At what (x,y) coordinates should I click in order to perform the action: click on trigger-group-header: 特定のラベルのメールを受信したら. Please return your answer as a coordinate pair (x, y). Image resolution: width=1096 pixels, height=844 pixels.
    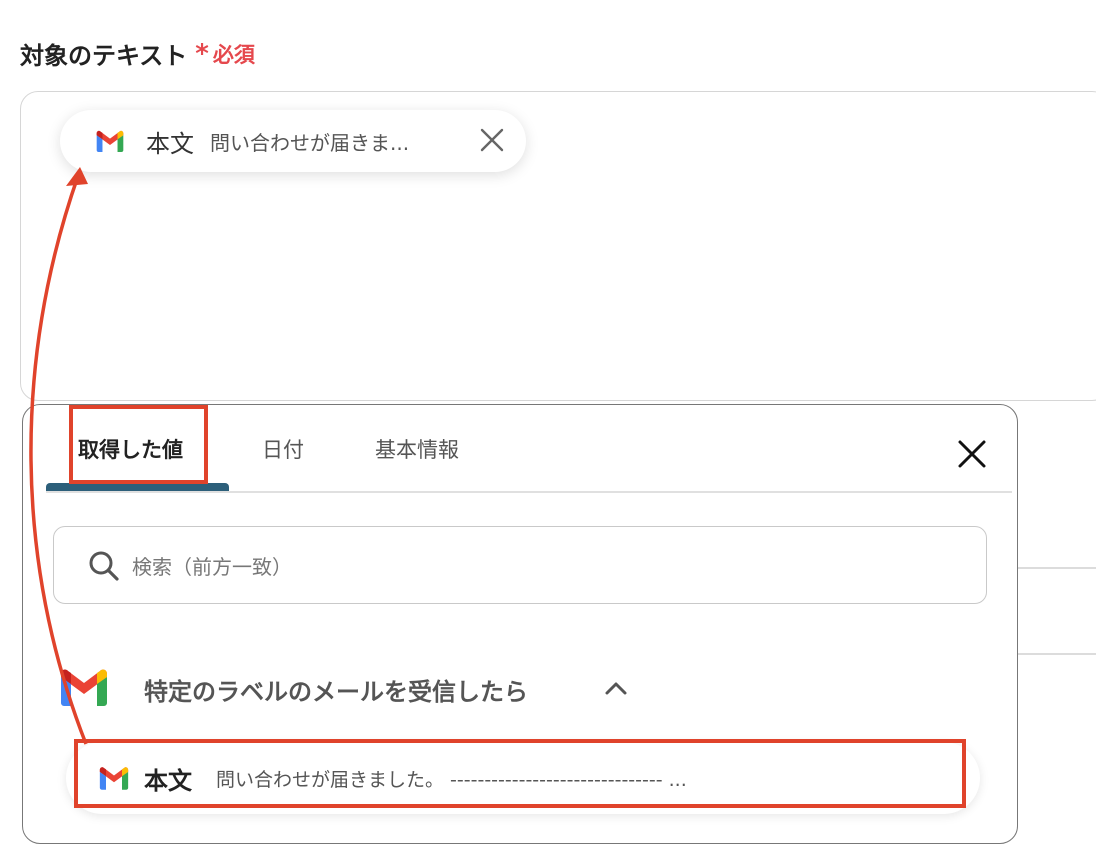
    Looking at the image, I should click on (358, 687).